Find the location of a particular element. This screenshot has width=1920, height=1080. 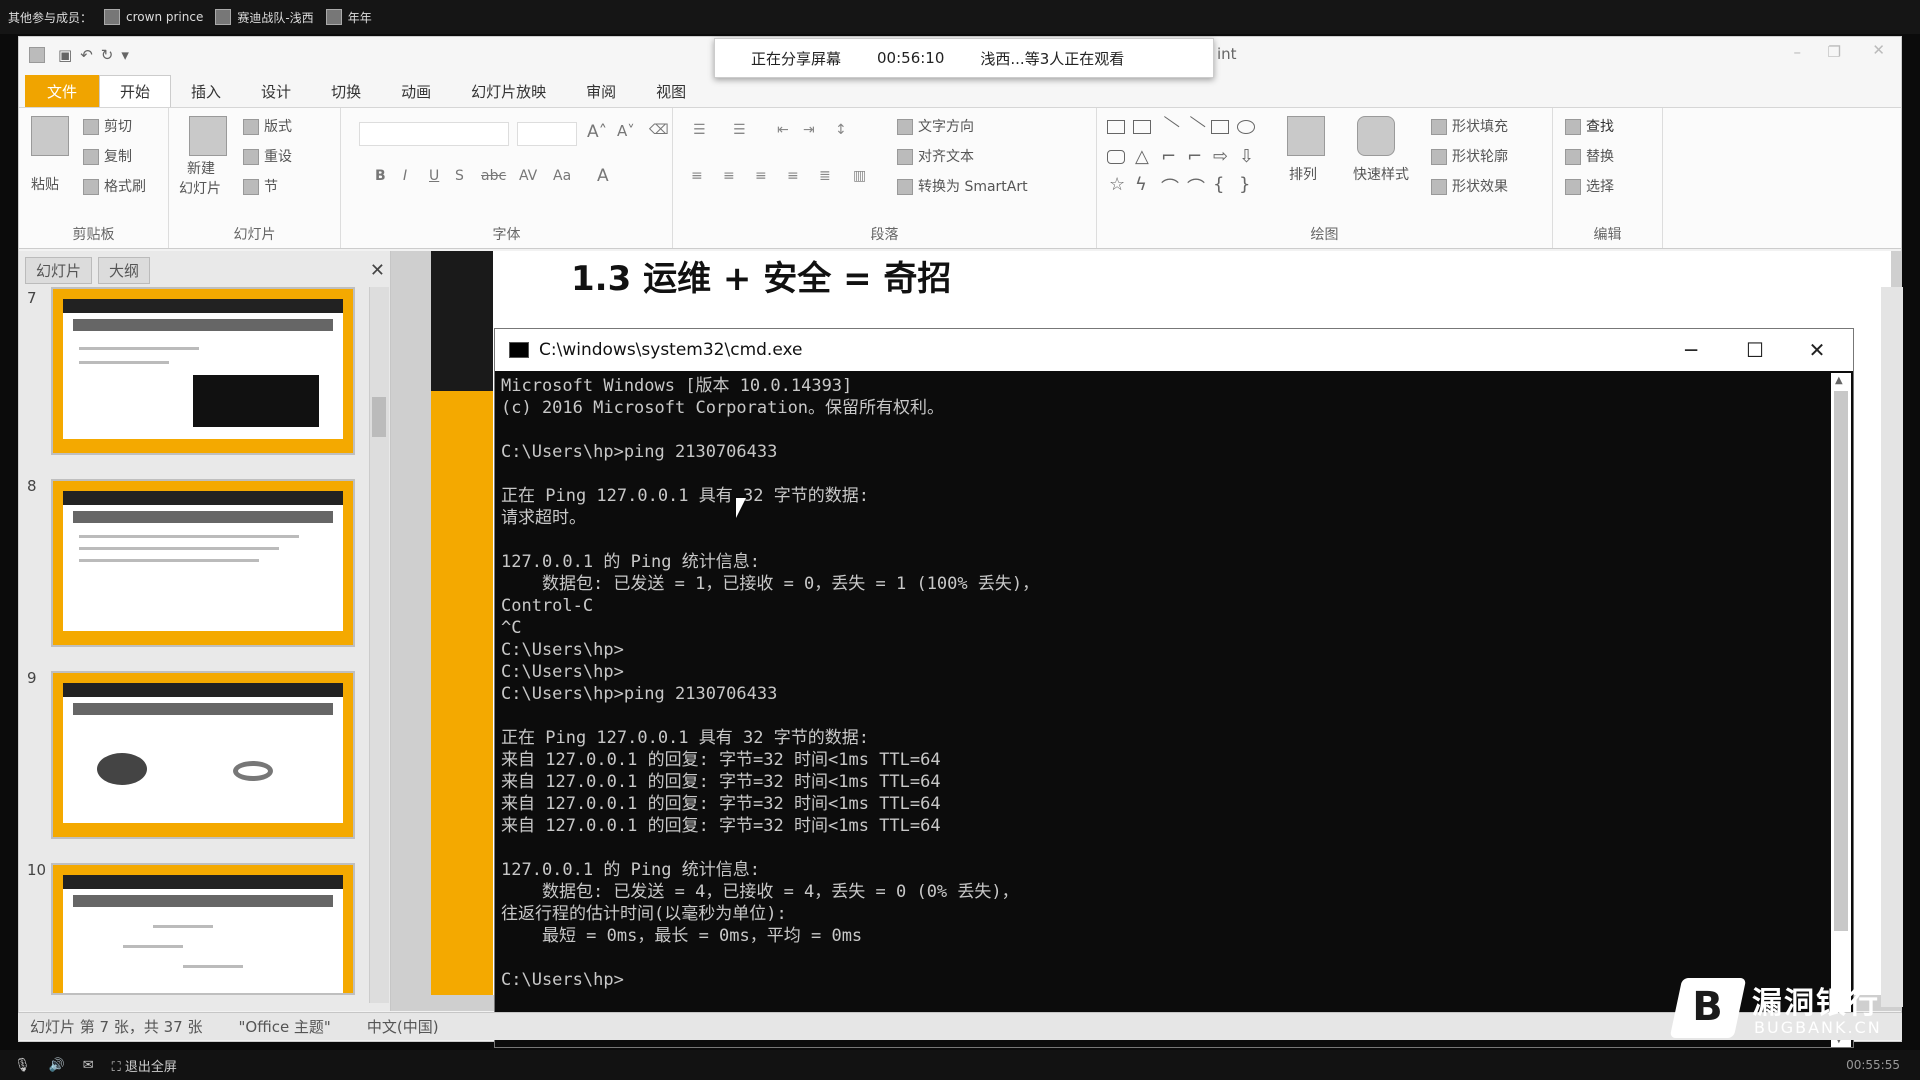

maximize-icon: ❐ is located at coordinates (1834, 52).